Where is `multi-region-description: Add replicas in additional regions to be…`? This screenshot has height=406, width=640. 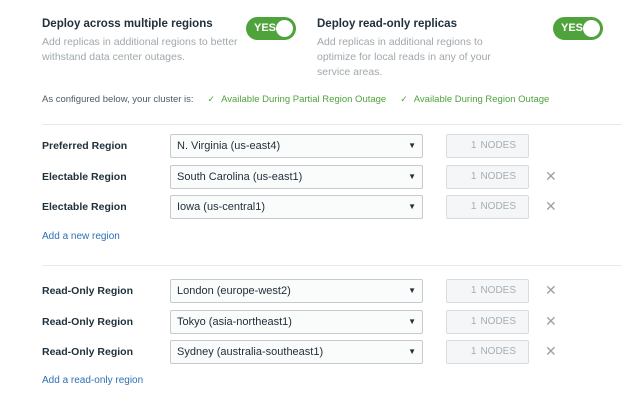 multi-region-description: Add replicas in additional regions to be… is located at coordinates (140, 49).